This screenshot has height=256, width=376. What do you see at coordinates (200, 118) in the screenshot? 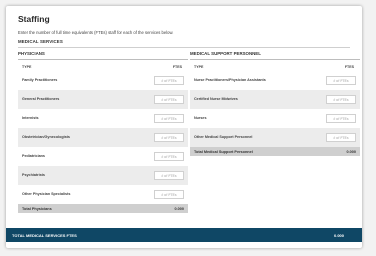
I see `row-label: Nurses` at bounding box center [200, 118].